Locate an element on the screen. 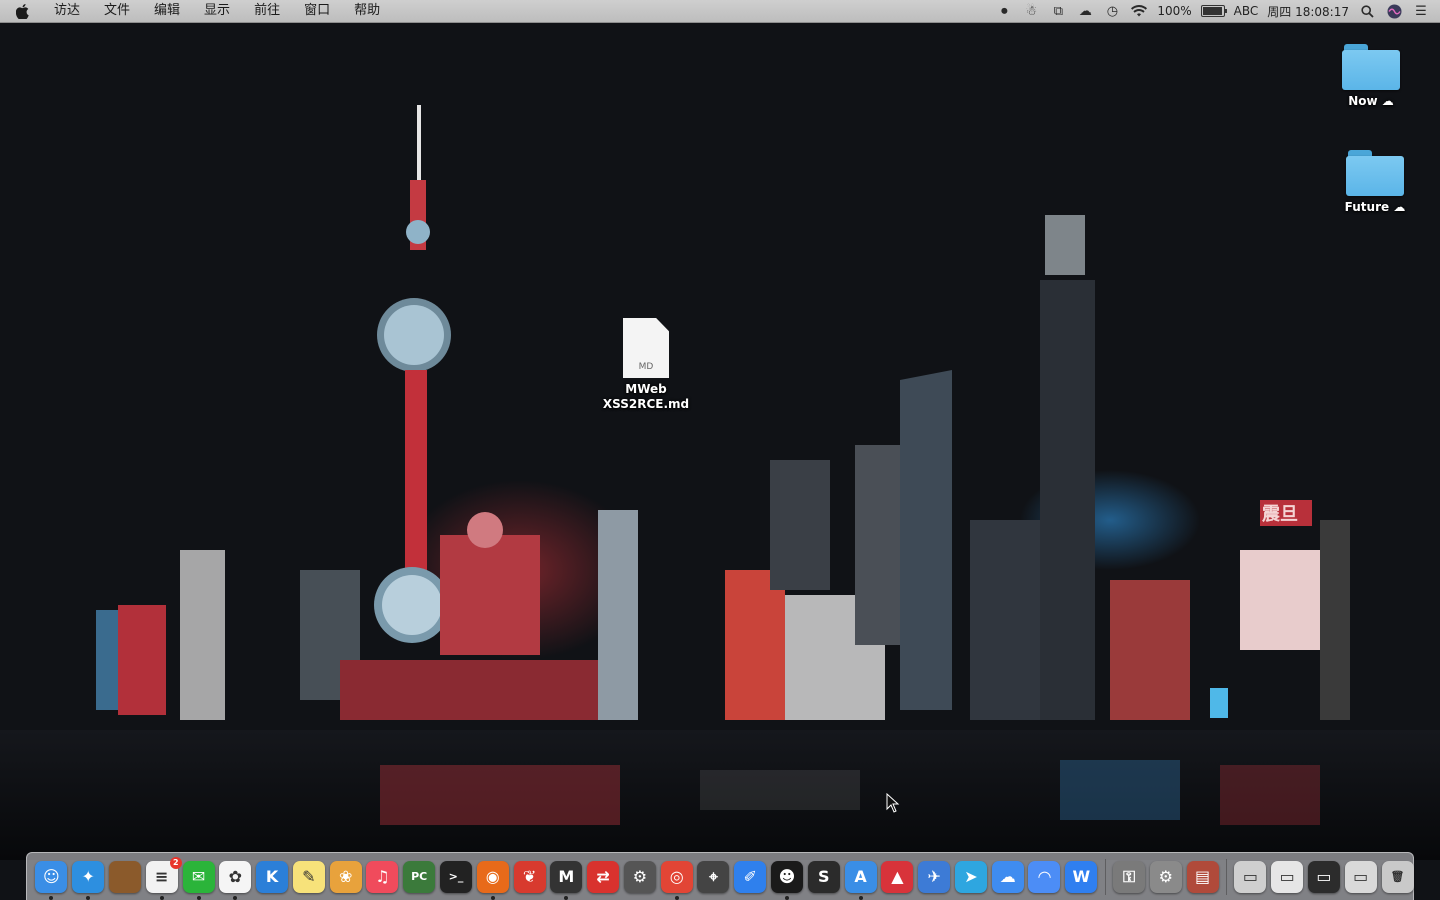  pen-icon: ✐ is located at coordinates (750, 876).